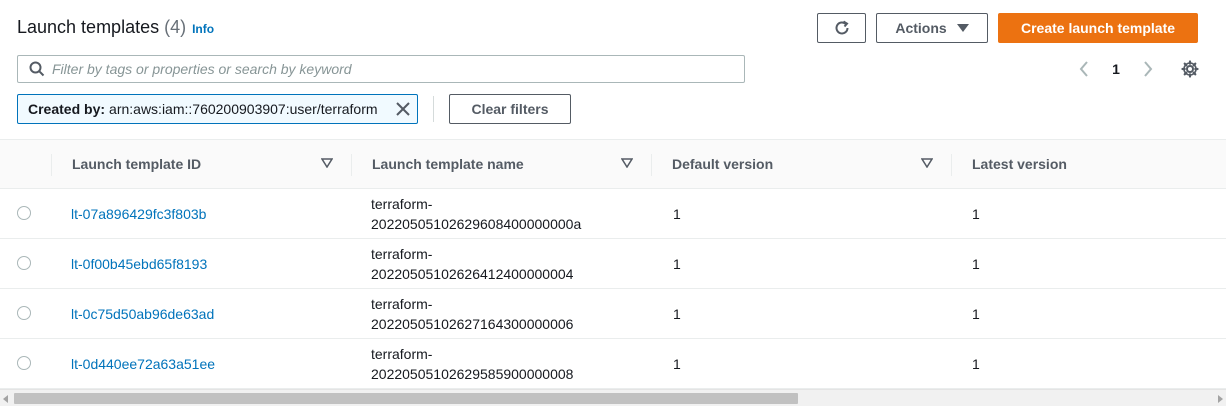 The height and width of the screenshot is (408, 1226). I want to click on search-field, so click(381, 69).